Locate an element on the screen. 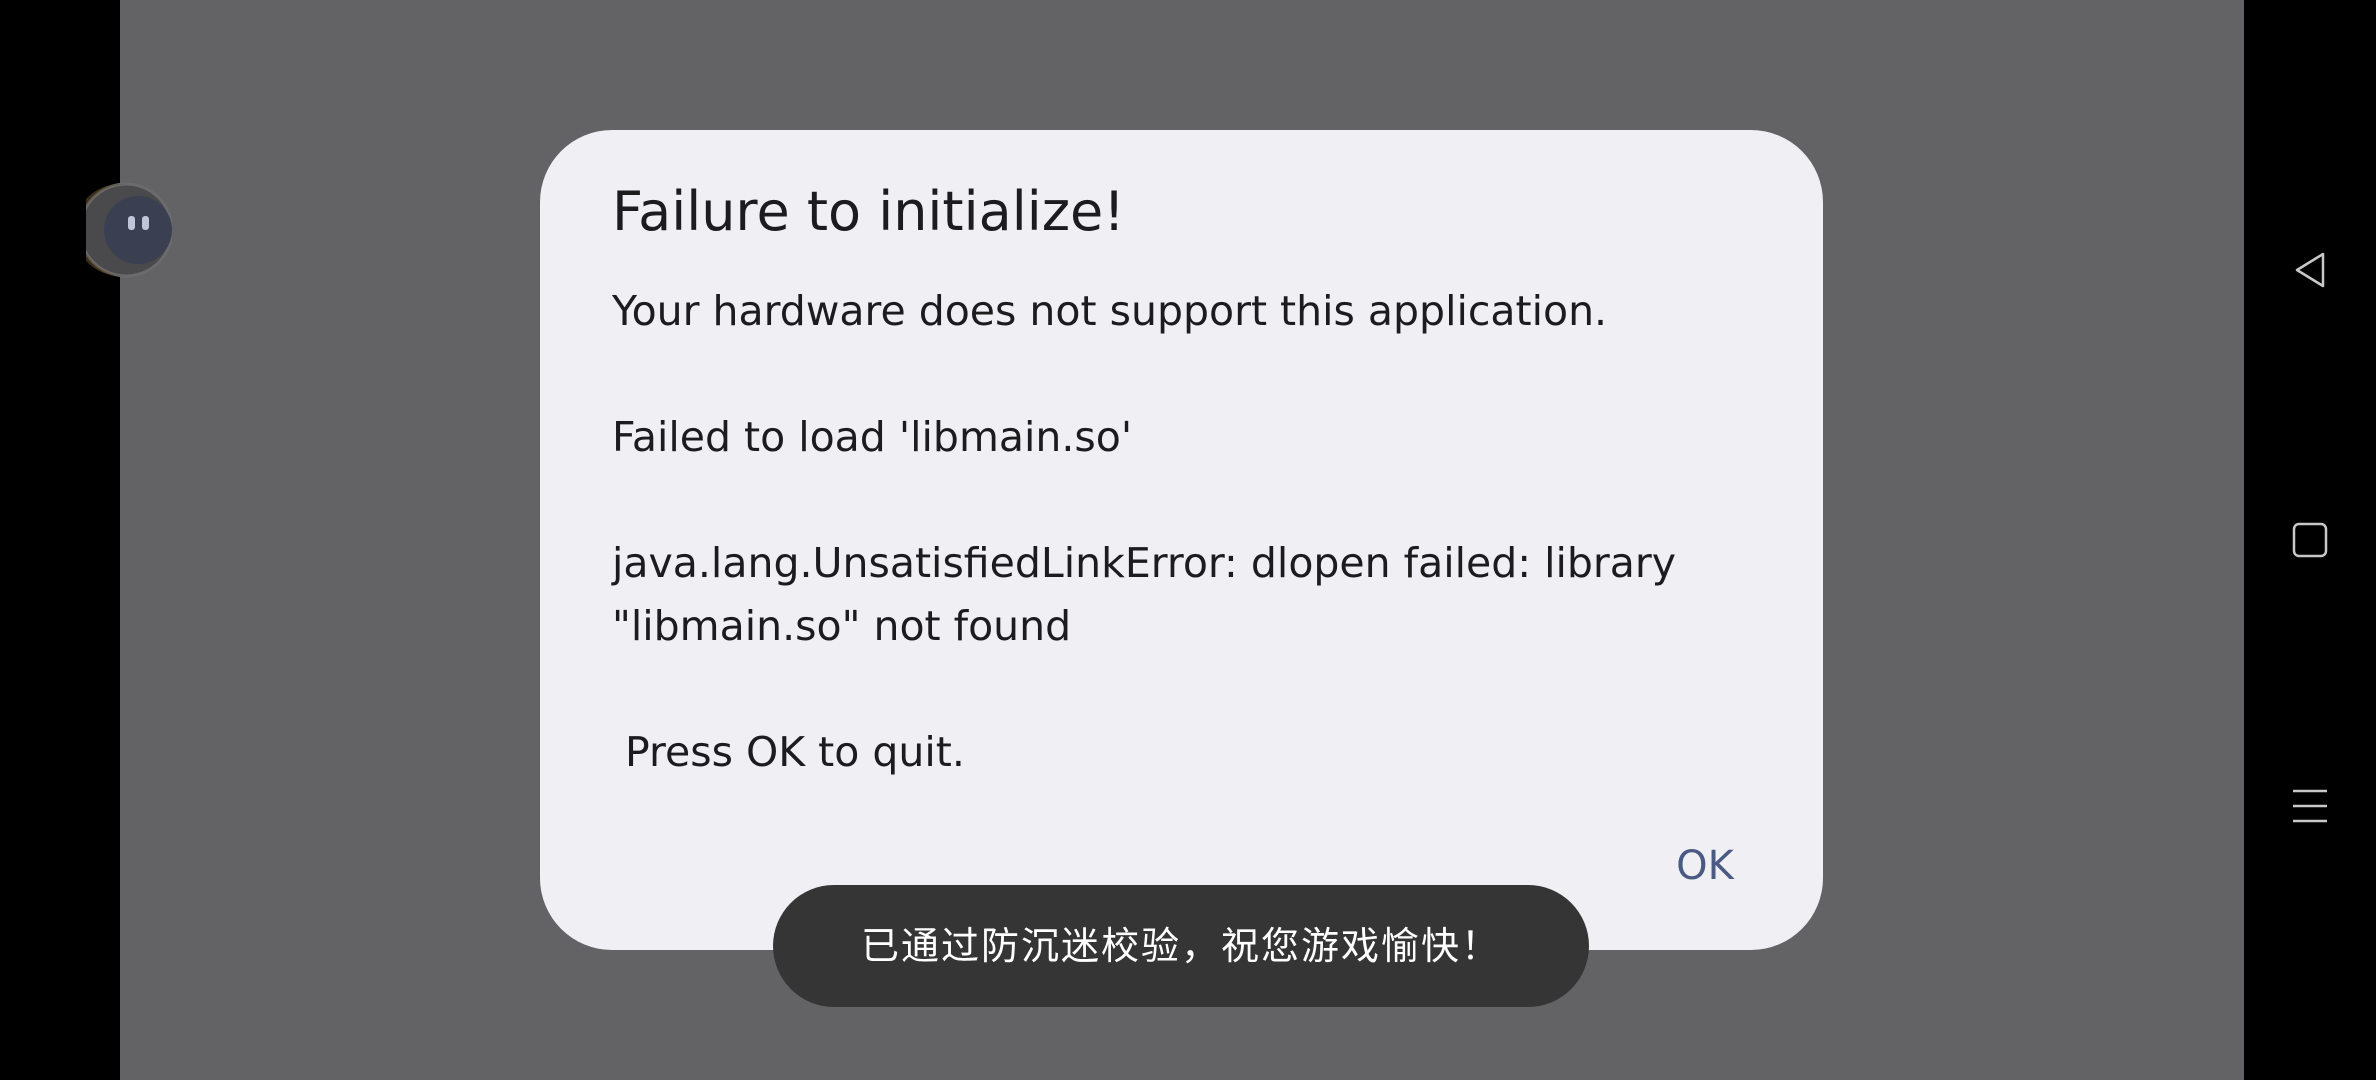 The width and height of the screenshot is (2376, 1080). nav-back-button is located at coordinates (2310, 270).